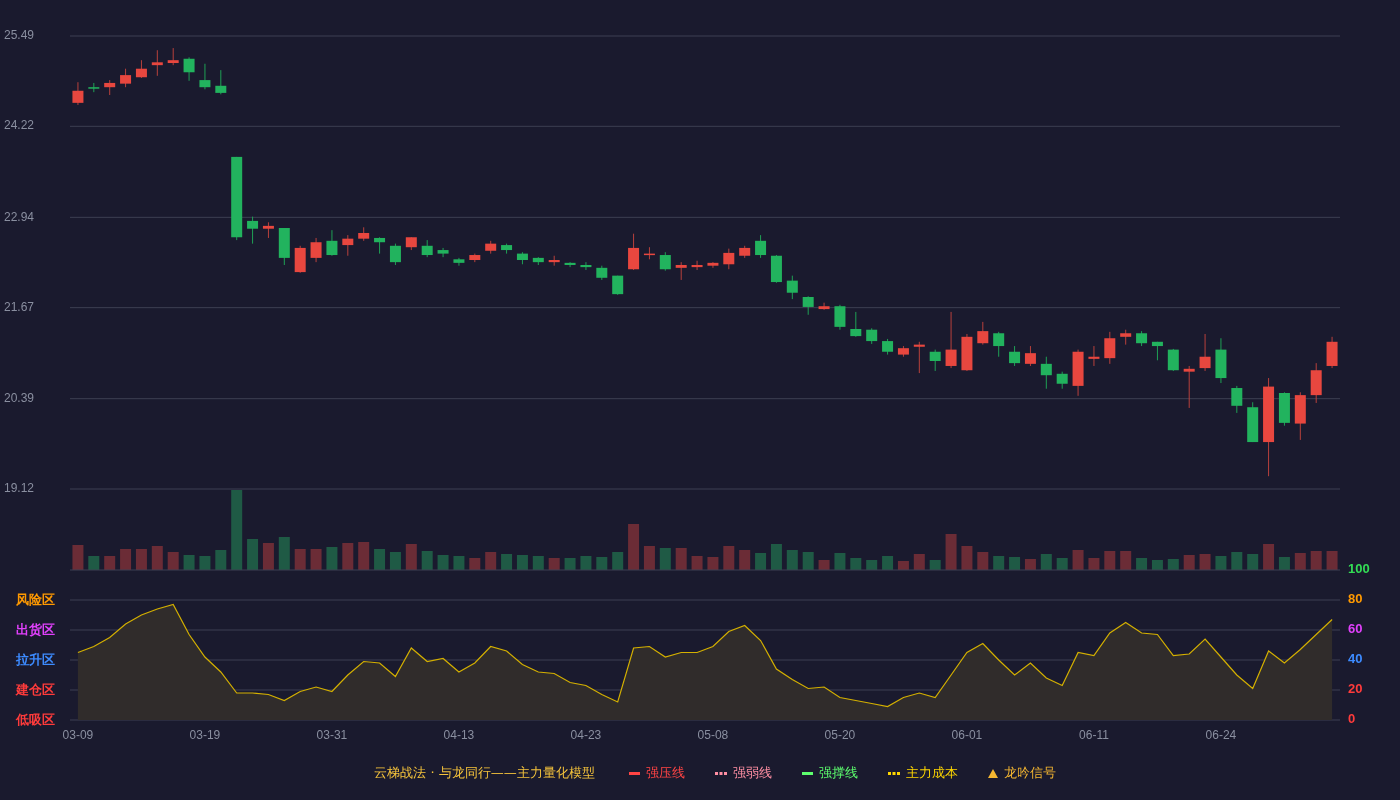 This screenshot has height=800, width=1400. Describe the element at coordinates (35, 689) in the screenshot. I see `axis-label: 建仓区` at that location.